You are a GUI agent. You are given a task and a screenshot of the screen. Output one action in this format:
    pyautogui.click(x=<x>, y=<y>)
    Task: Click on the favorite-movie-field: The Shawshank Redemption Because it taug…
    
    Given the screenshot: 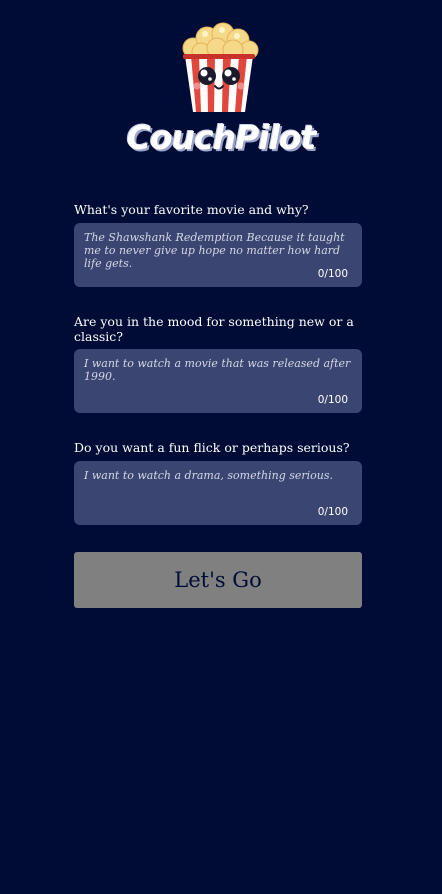 What is the action you would take?
    pyautogui.click(x=218, y=255)
    